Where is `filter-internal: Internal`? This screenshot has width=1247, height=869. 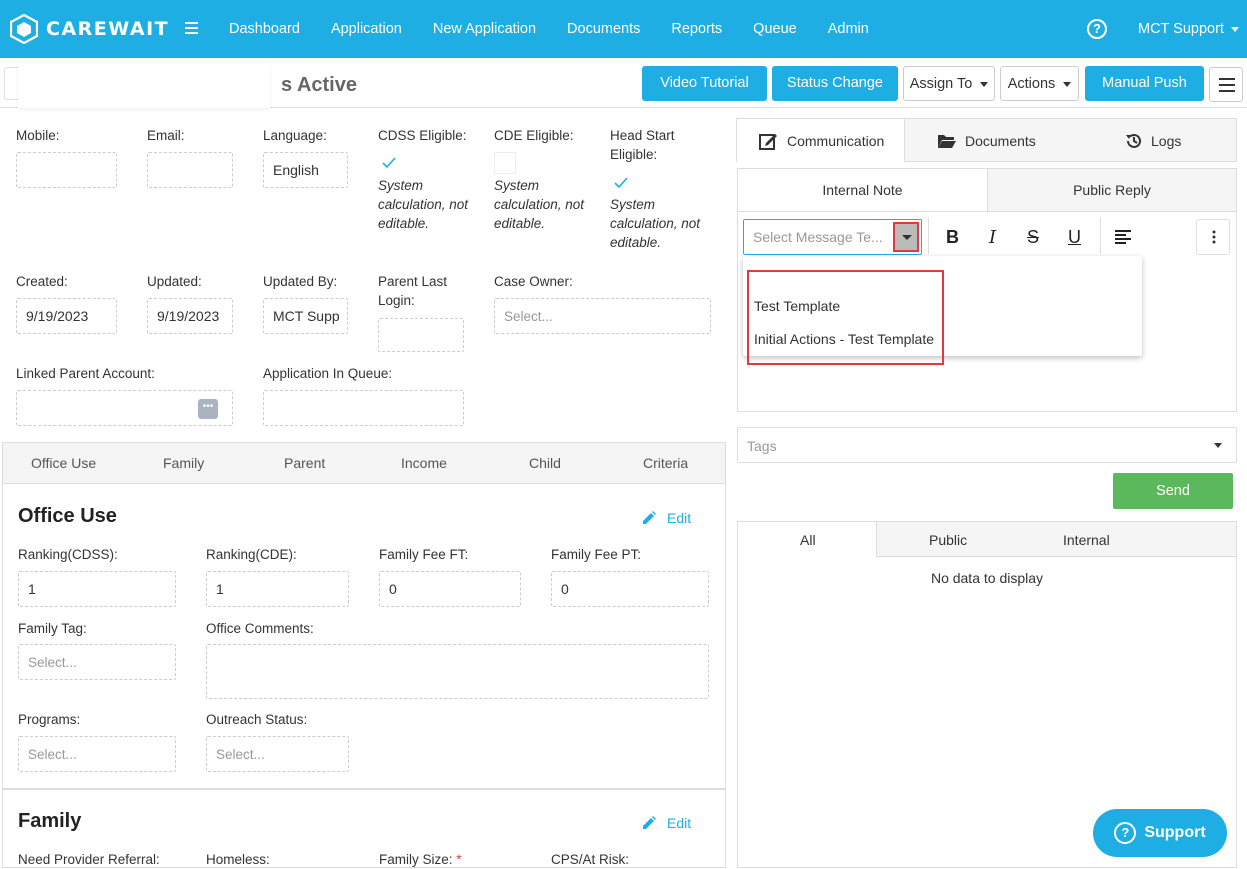
filter-internal: Internal is located at coordinates (1086, 540).